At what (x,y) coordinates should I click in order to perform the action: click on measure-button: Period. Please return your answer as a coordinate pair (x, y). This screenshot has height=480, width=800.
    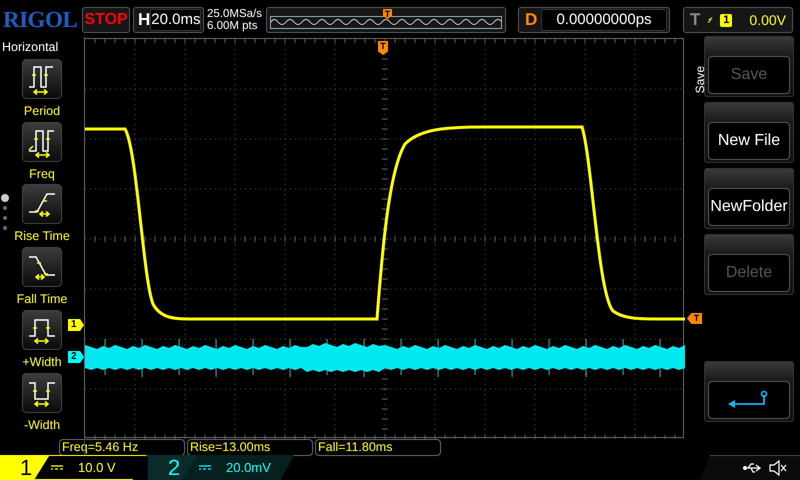
    Looking at the image, I should click on (42, 89).